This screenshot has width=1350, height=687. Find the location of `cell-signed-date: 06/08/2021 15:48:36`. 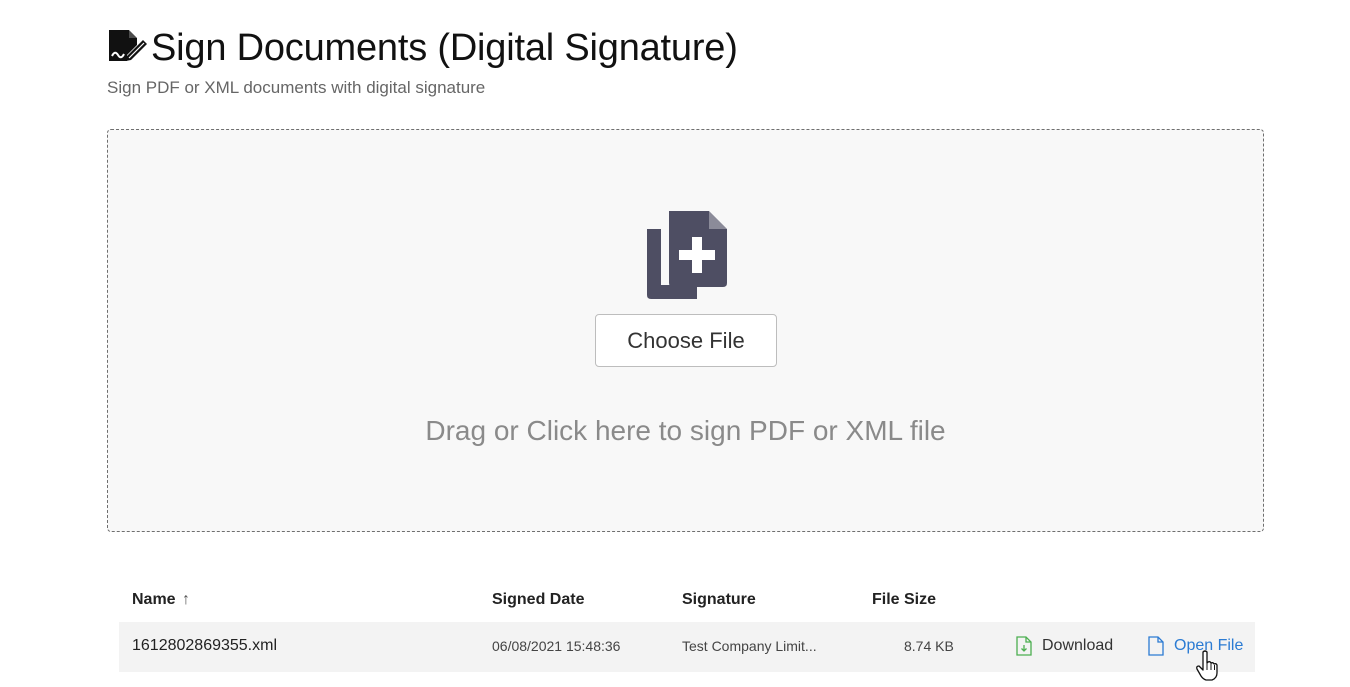

cell-signed-date: 06/08/2021 15:48:36 is located at coordinates (556, 646).